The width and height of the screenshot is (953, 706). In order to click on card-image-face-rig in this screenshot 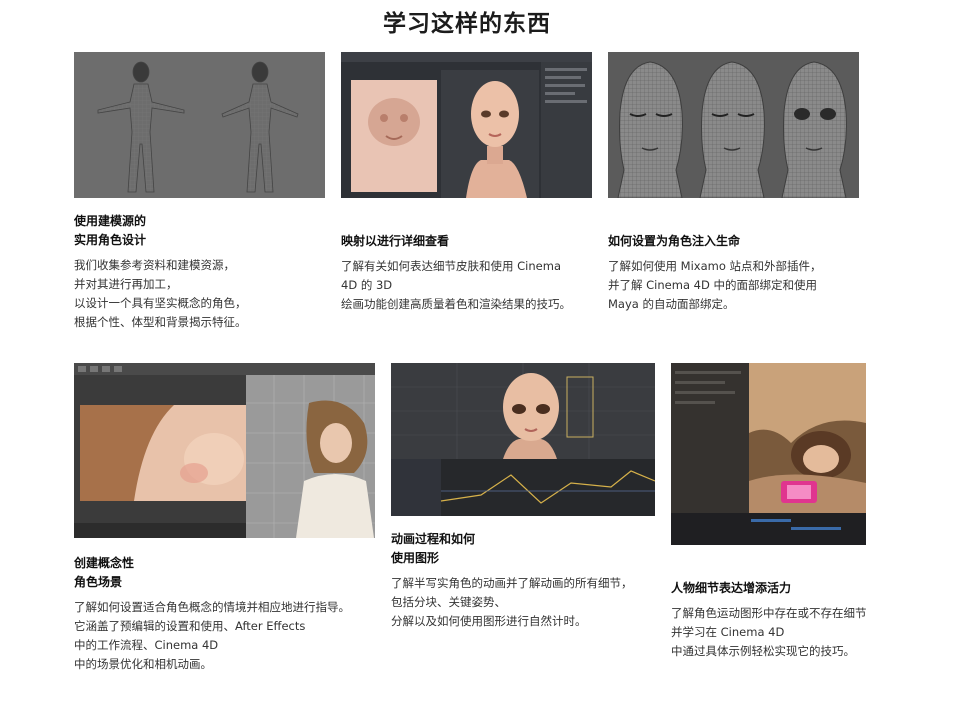, I will do `click(733, 125)`.